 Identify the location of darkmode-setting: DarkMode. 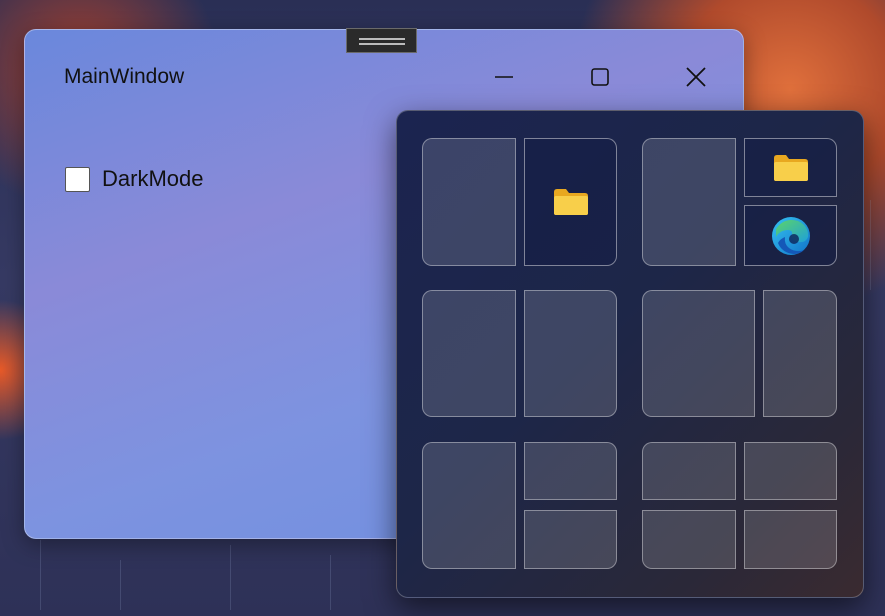
(134, 179).